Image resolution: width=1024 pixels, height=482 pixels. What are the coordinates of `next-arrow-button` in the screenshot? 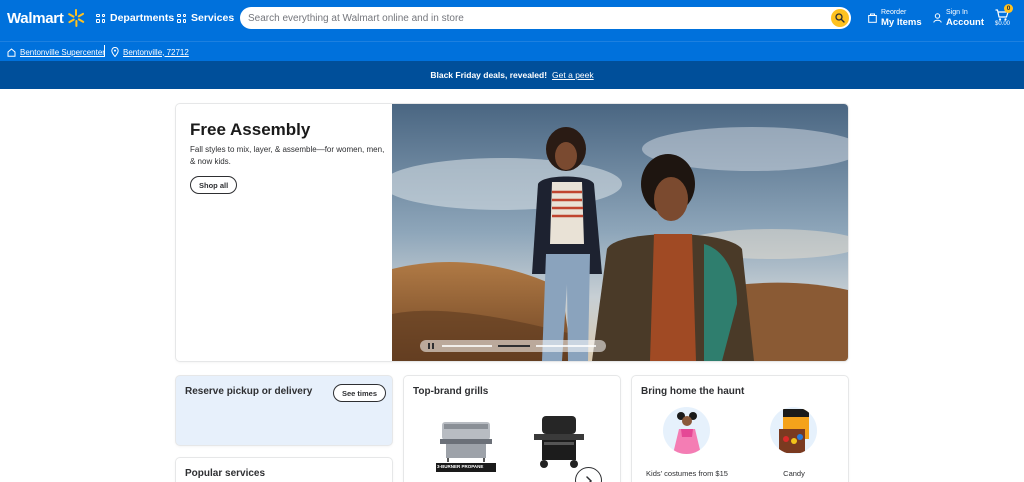 It's located at (588, 474).